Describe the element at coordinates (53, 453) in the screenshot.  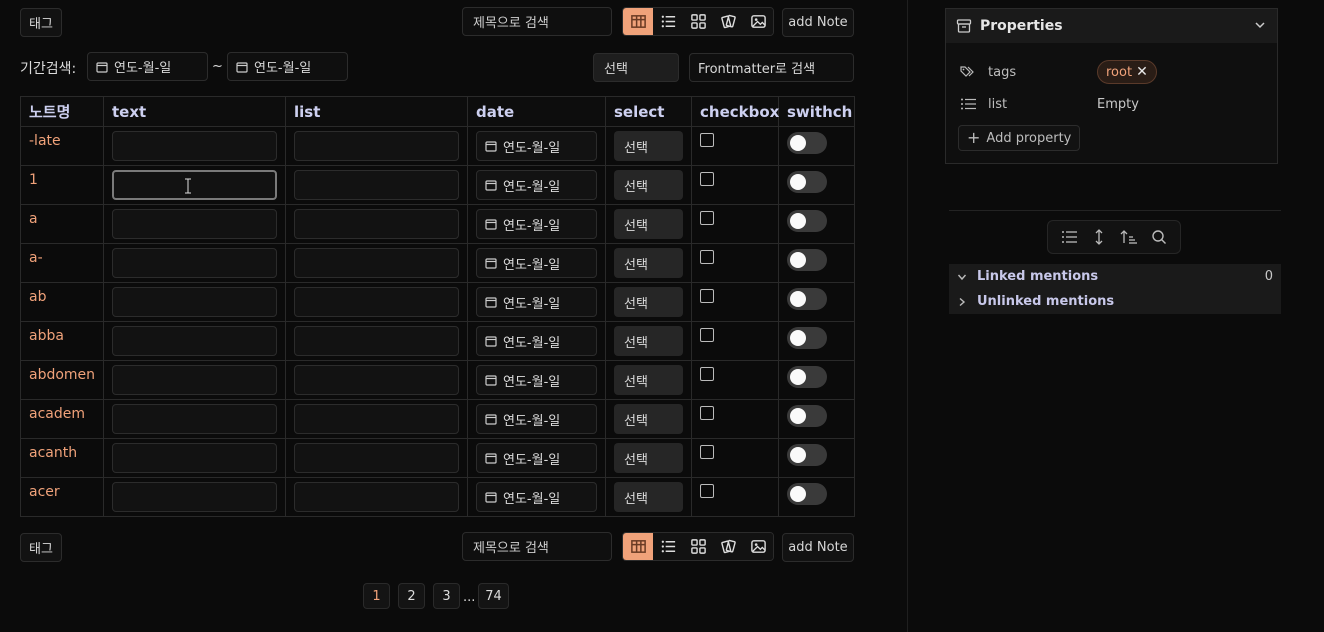
I see `note-name-link: acanth` at that location.